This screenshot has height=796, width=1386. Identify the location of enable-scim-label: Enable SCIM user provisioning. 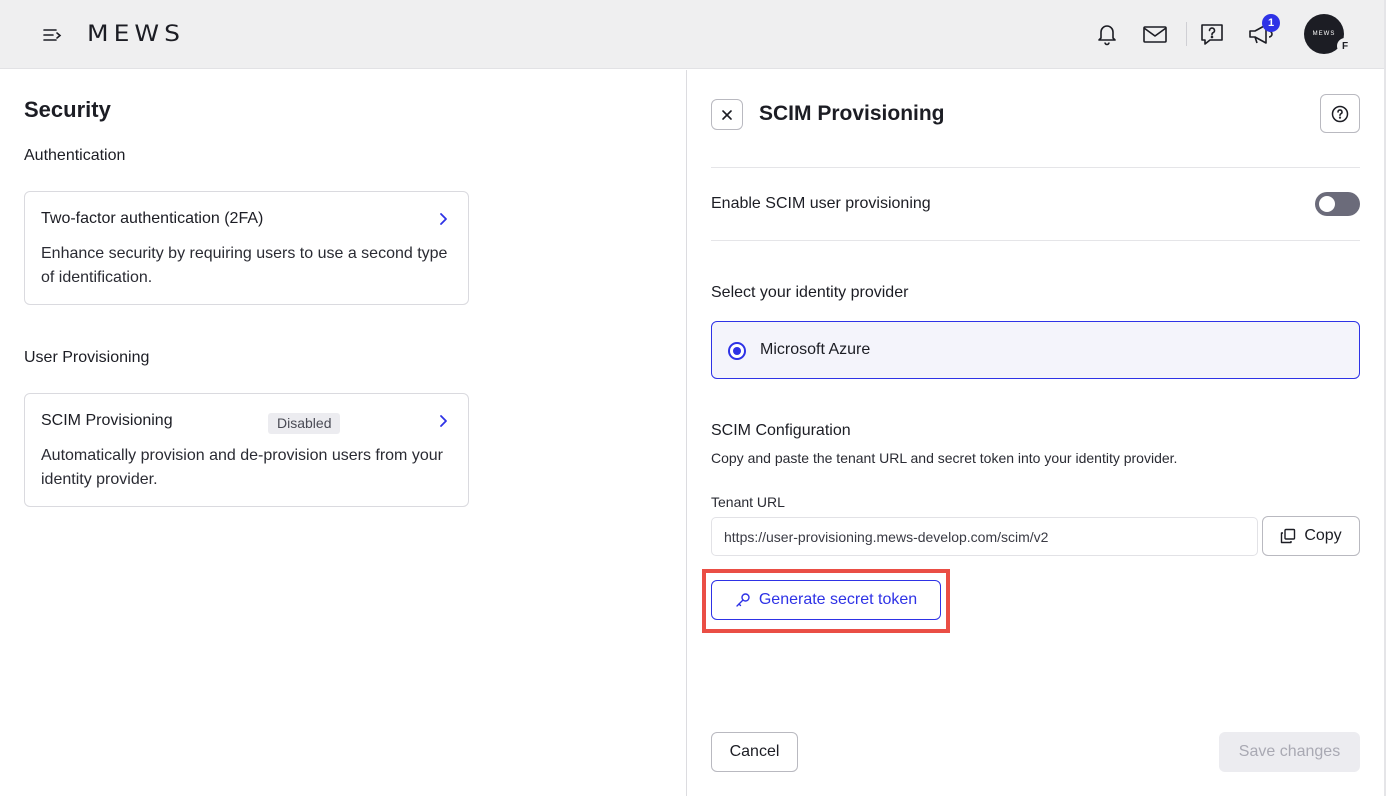
(821, 203).